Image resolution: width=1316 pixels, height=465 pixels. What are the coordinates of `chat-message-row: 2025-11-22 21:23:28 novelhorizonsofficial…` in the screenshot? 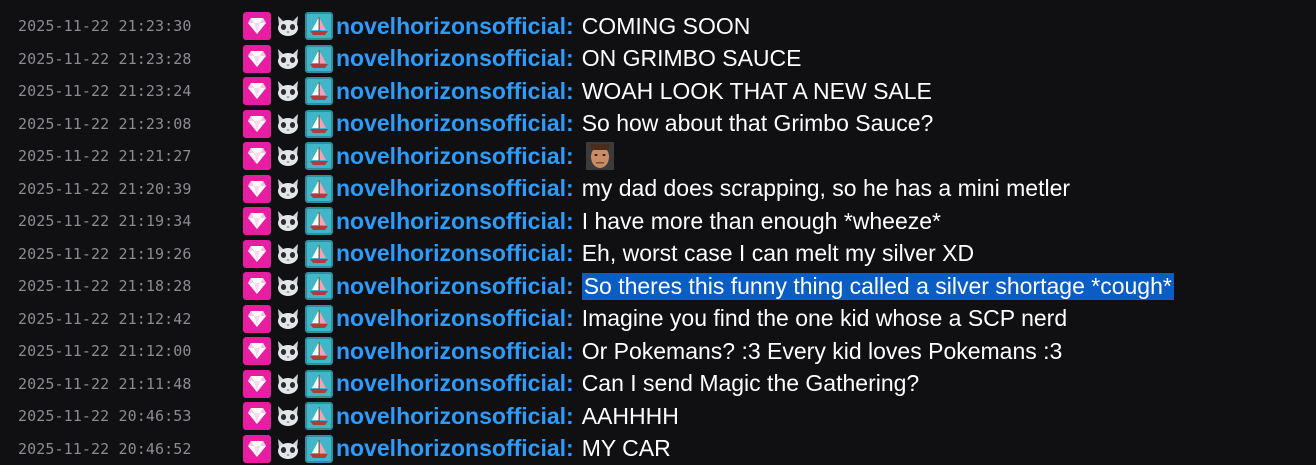 It's located at (658, 59).